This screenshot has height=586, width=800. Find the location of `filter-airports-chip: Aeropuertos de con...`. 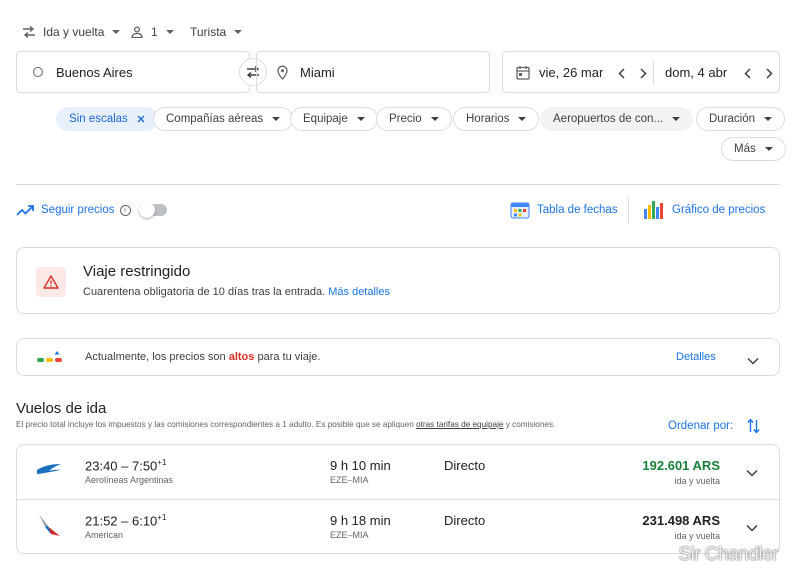

filter-airports-chip: Aeropuertos de con... is located at coordinates (616, 119).